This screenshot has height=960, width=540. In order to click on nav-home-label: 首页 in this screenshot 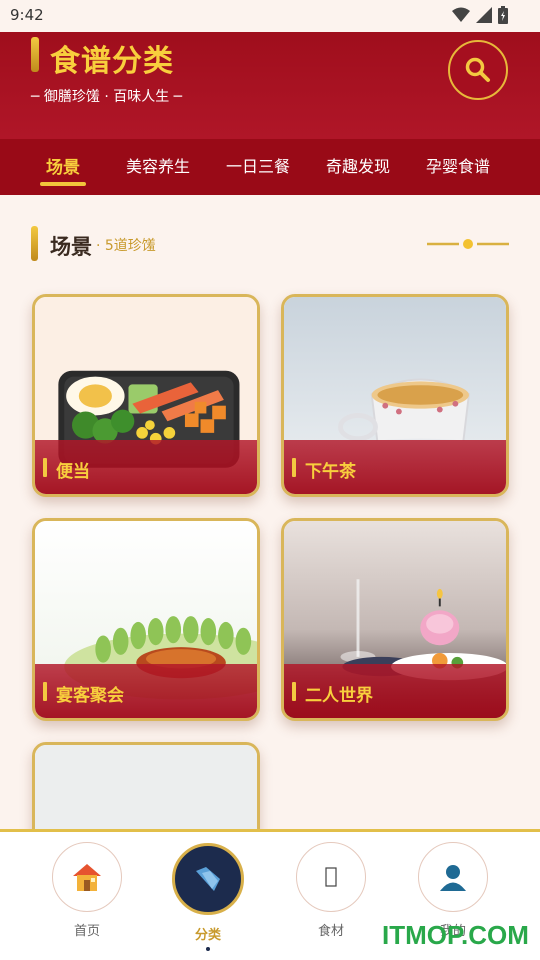, I will do `click(86, 931)`.